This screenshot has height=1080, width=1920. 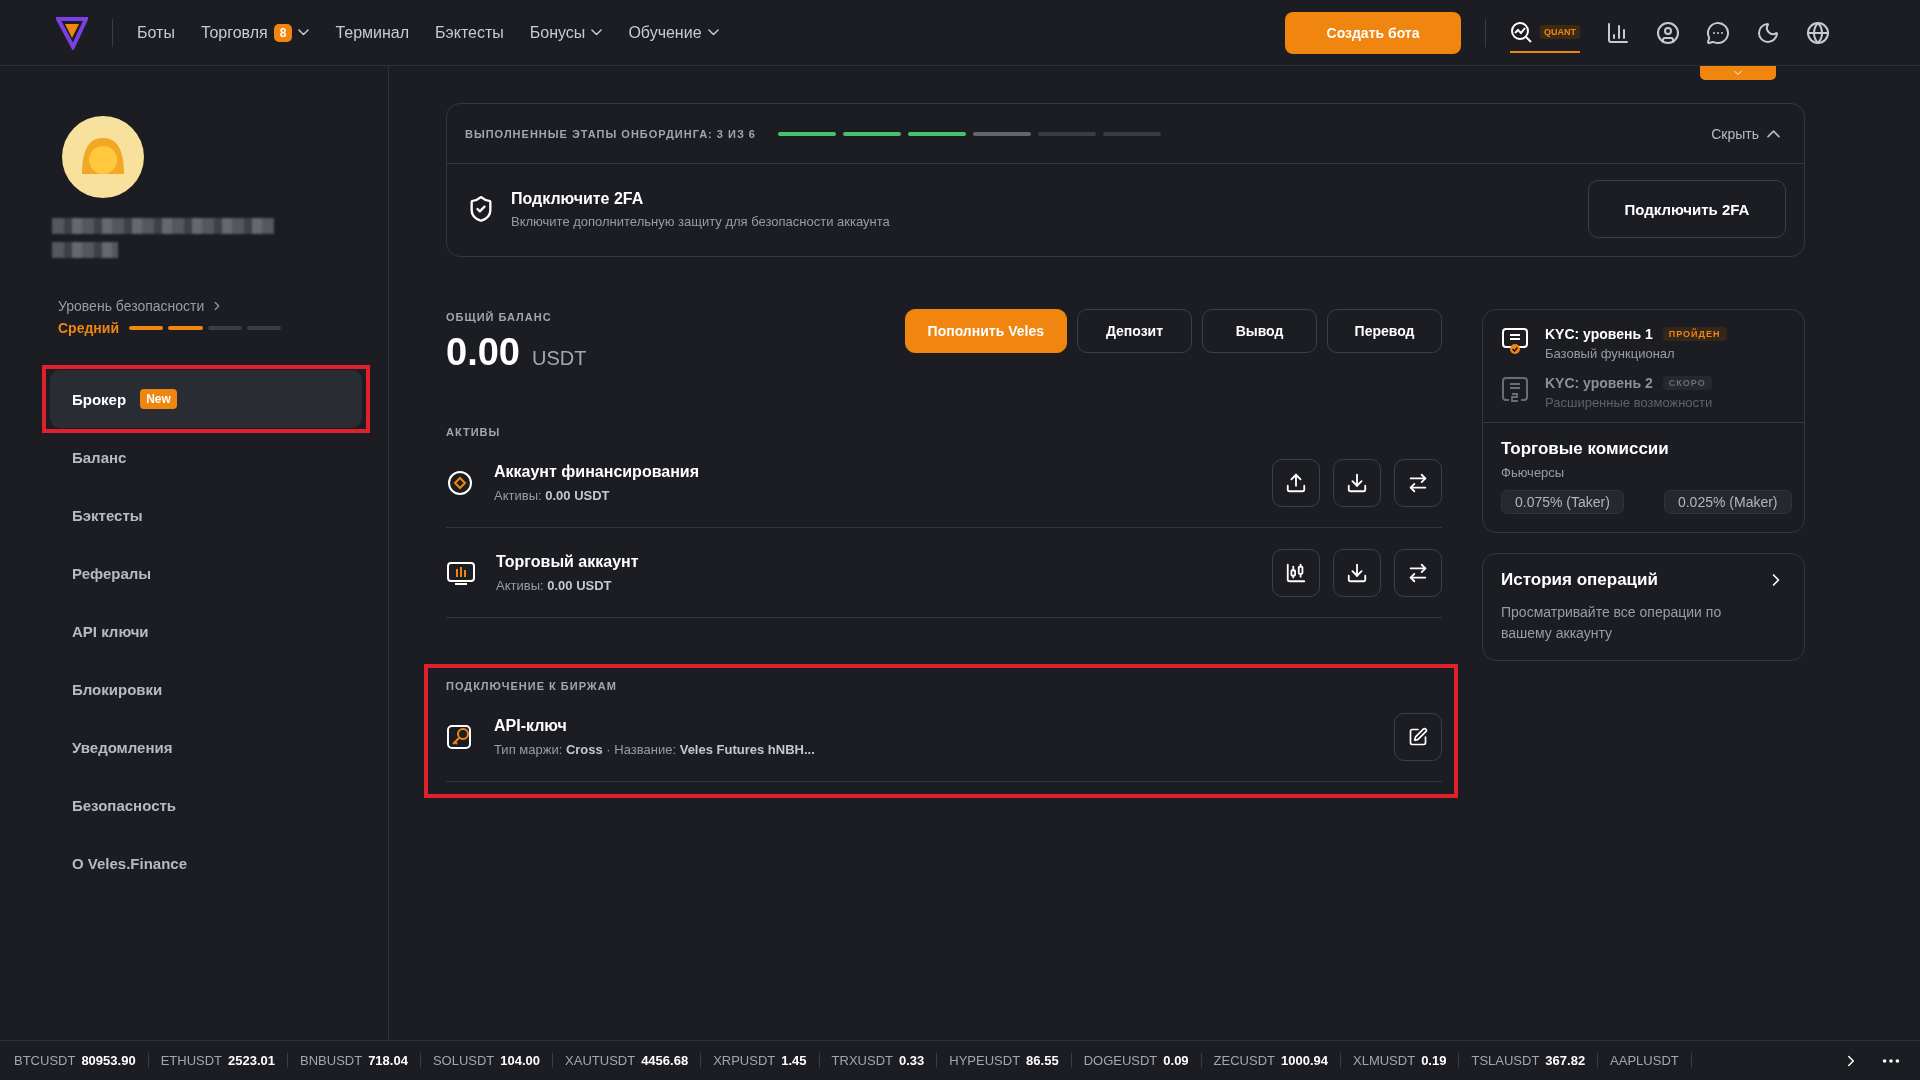 What do you see at coordinates (1773, 133) in the screenshot?
I see `chevron-up-icon` at bounding box center [1773, 133].